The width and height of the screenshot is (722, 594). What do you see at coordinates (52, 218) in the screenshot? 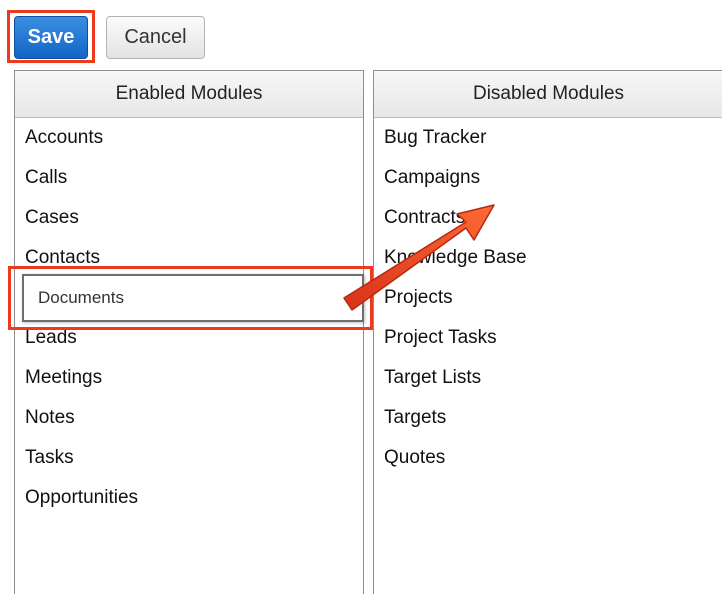
I see `module-item: Cases` at bounding box center [52, 218].